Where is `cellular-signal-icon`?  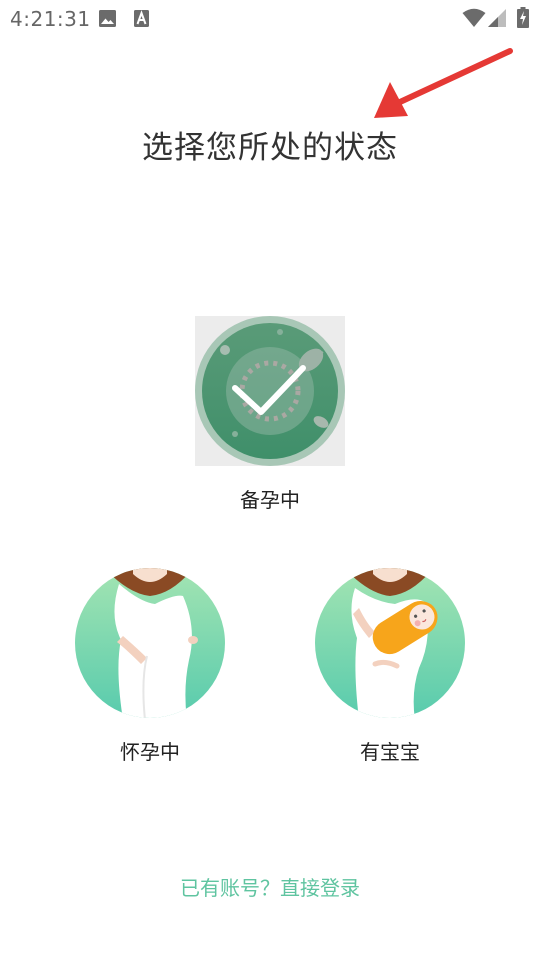 cellular-signal-icon is located at coordinates (497, 18).